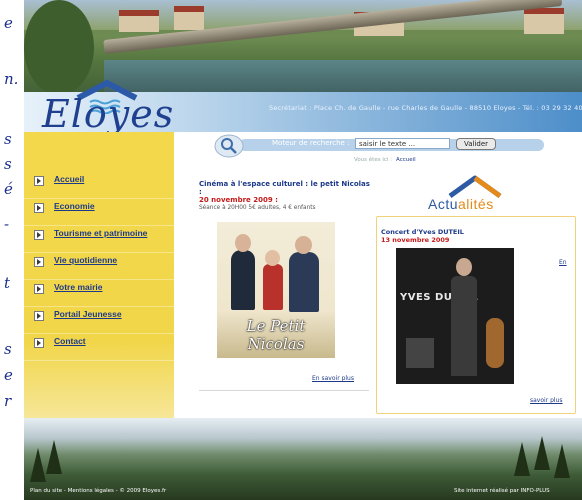  Describe the element at coordinates (422, 232) in the screenshot. I see `actualites-item-title: Concert d'Yves DUTEIL` at that location.